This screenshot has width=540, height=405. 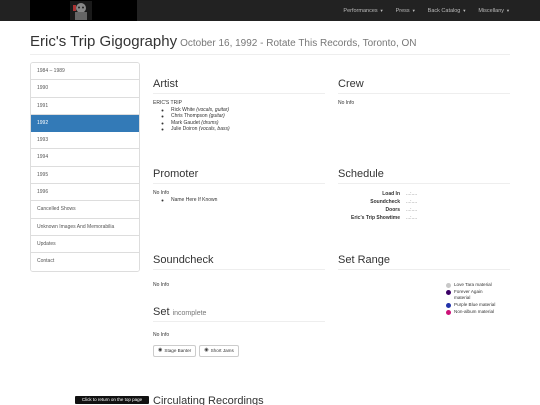 What do you see at coordinates (85, 141) in the screenshot?
I see `sidebar-item-1993: 1993` at bounding box center [85, 141].